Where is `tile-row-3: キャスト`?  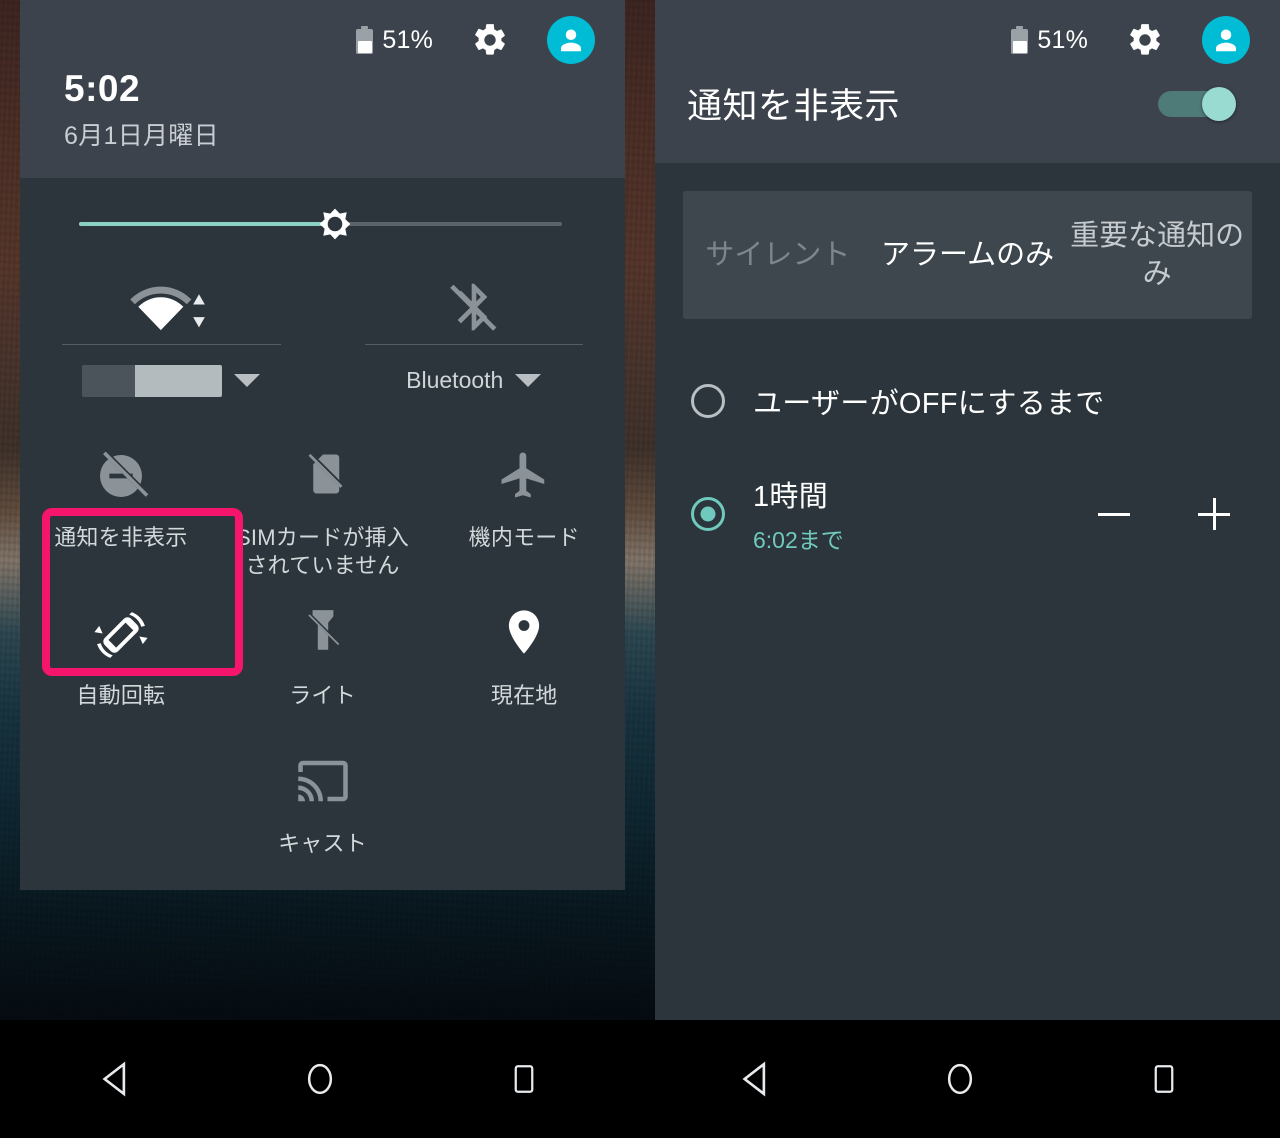
tile-row-3: キャスト is located at coordinates (322, 802).